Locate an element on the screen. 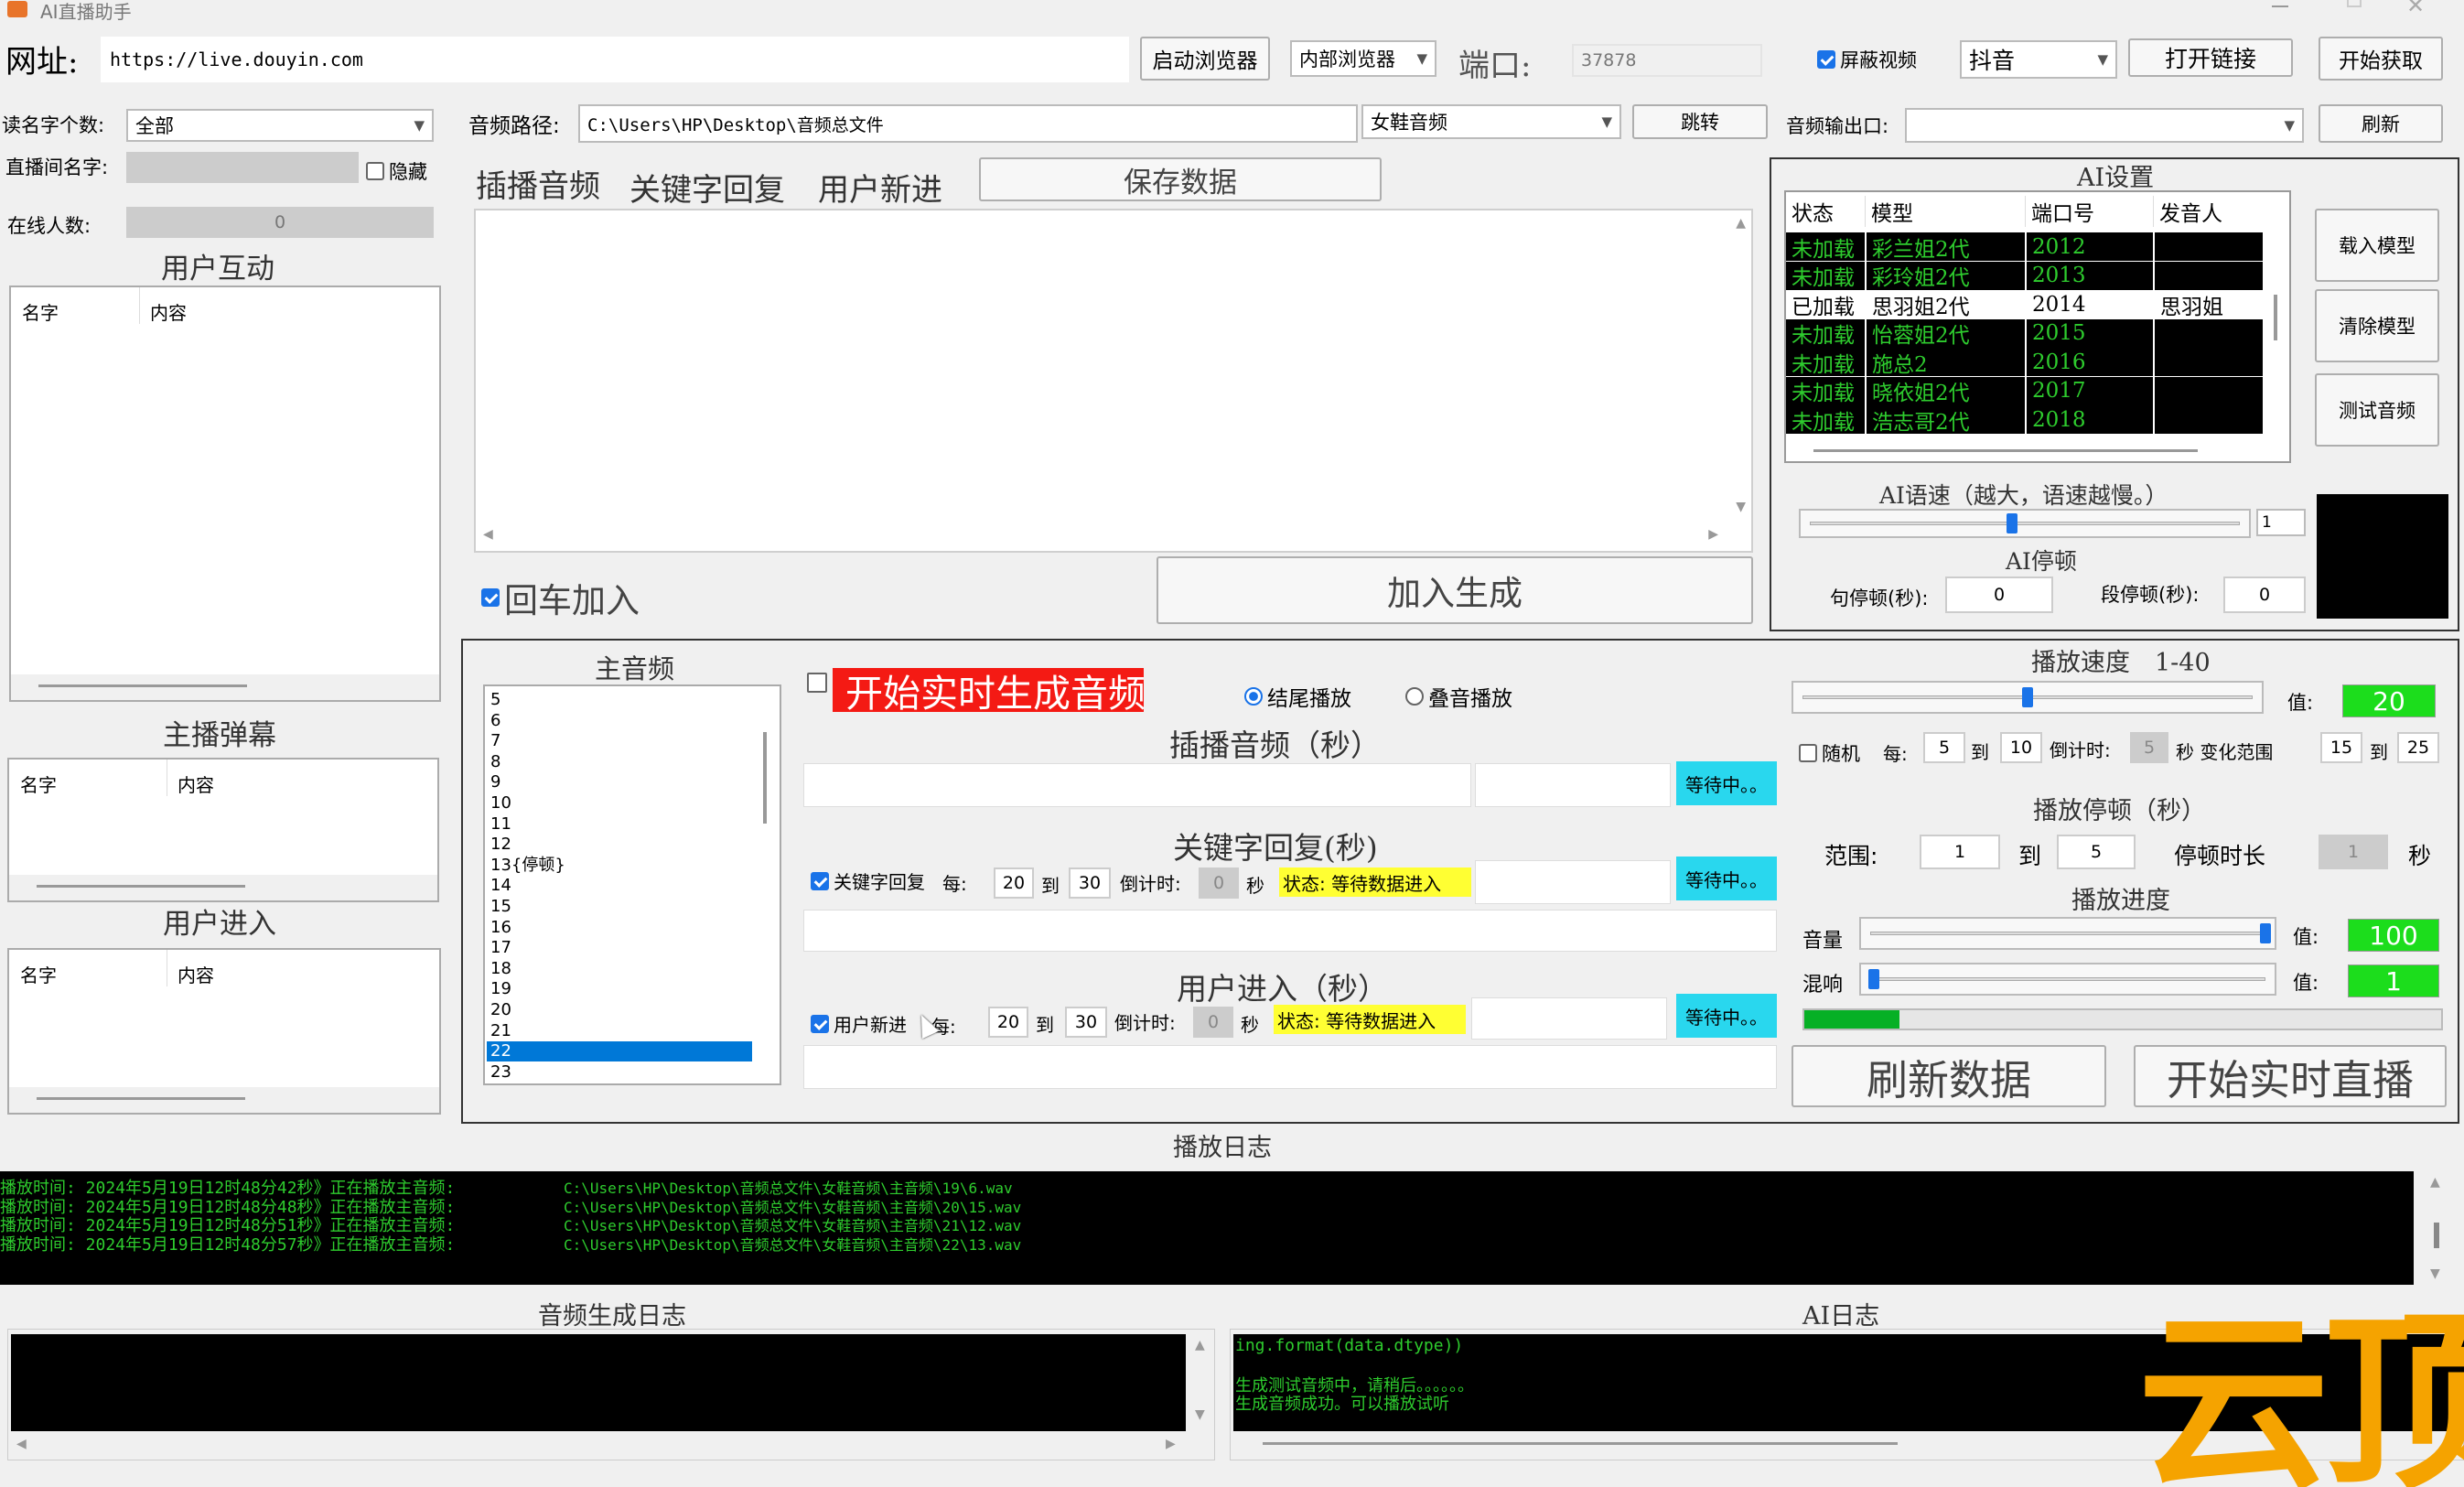 The image size is (2464, 1487). audio-gen-log is located at coordinates (599, 1382).